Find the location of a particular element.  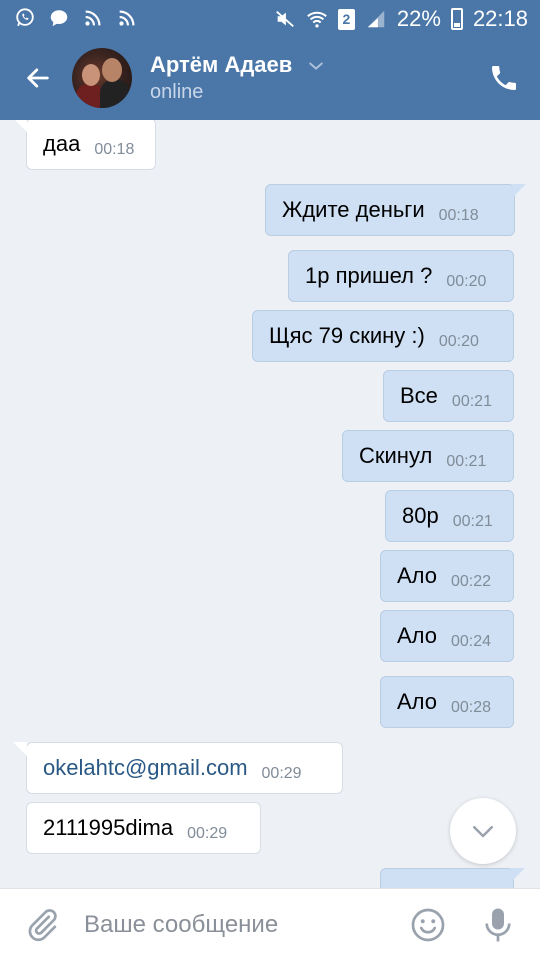

message-incoming: 2111995dima 00:29 is located at coordinates (143, 828).